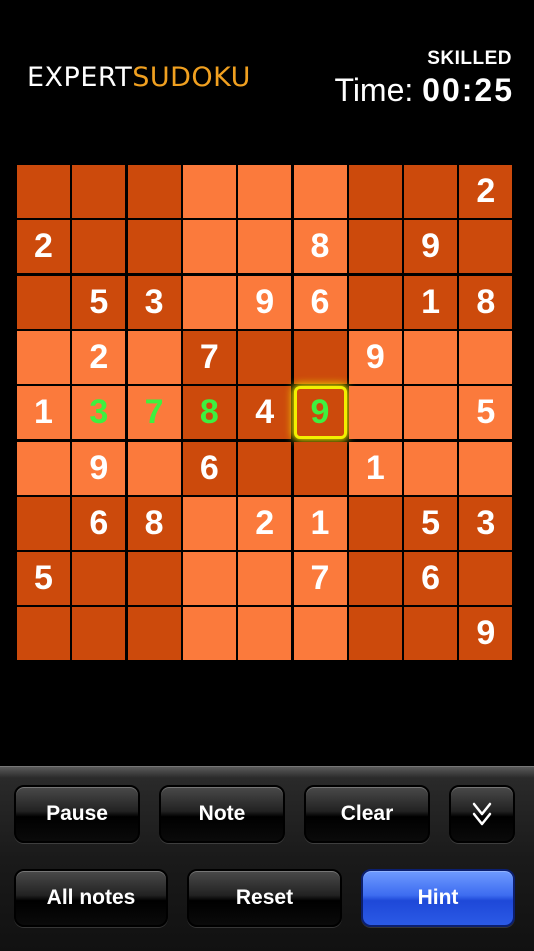  I want to click on sudoku-cell-r7c4, so click(209, 523).